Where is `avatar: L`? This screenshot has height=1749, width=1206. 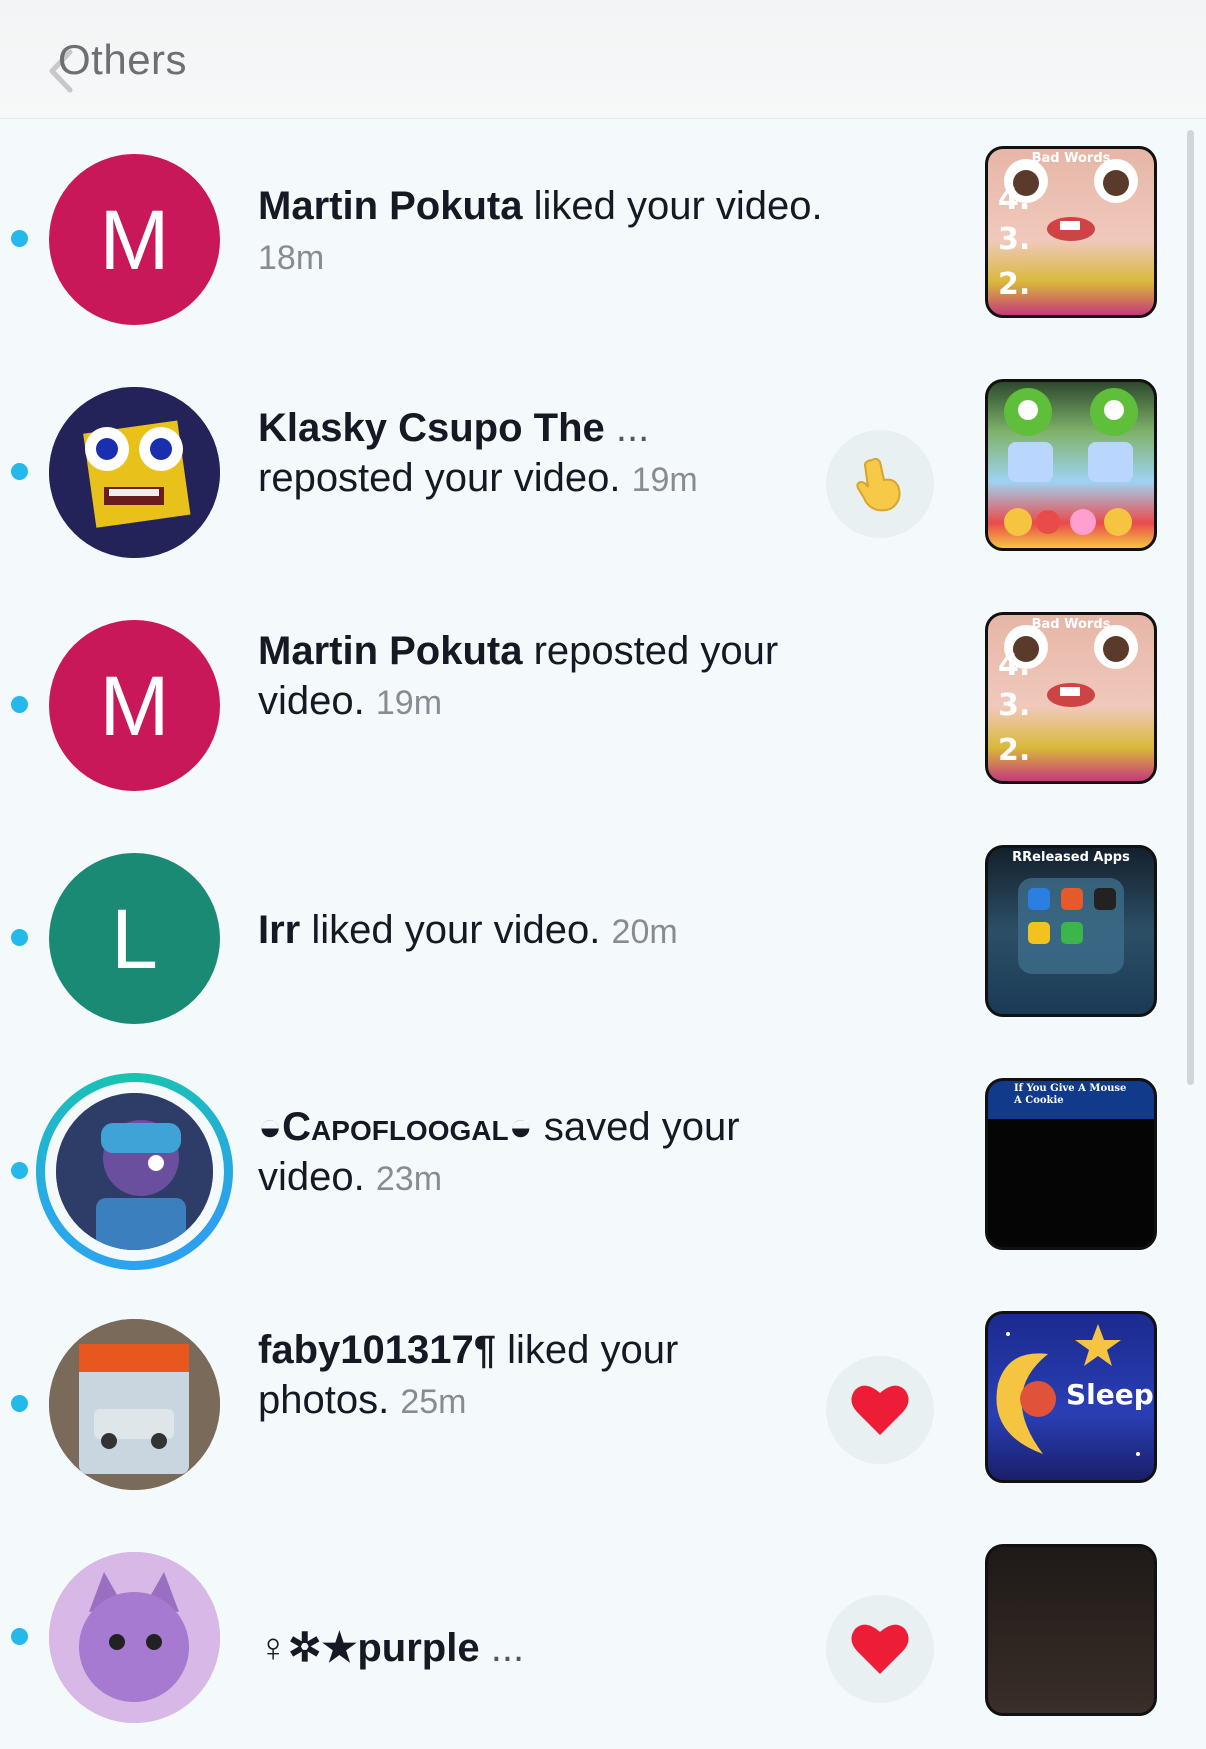 avatar: L is located at coordinates (134, 938).